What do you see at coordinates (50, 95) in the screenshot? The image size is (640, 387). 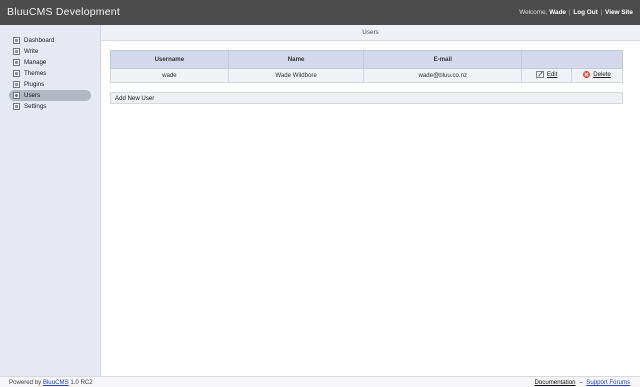 I see `sidebar-item-users: Users` at bounding box center [50, 95].